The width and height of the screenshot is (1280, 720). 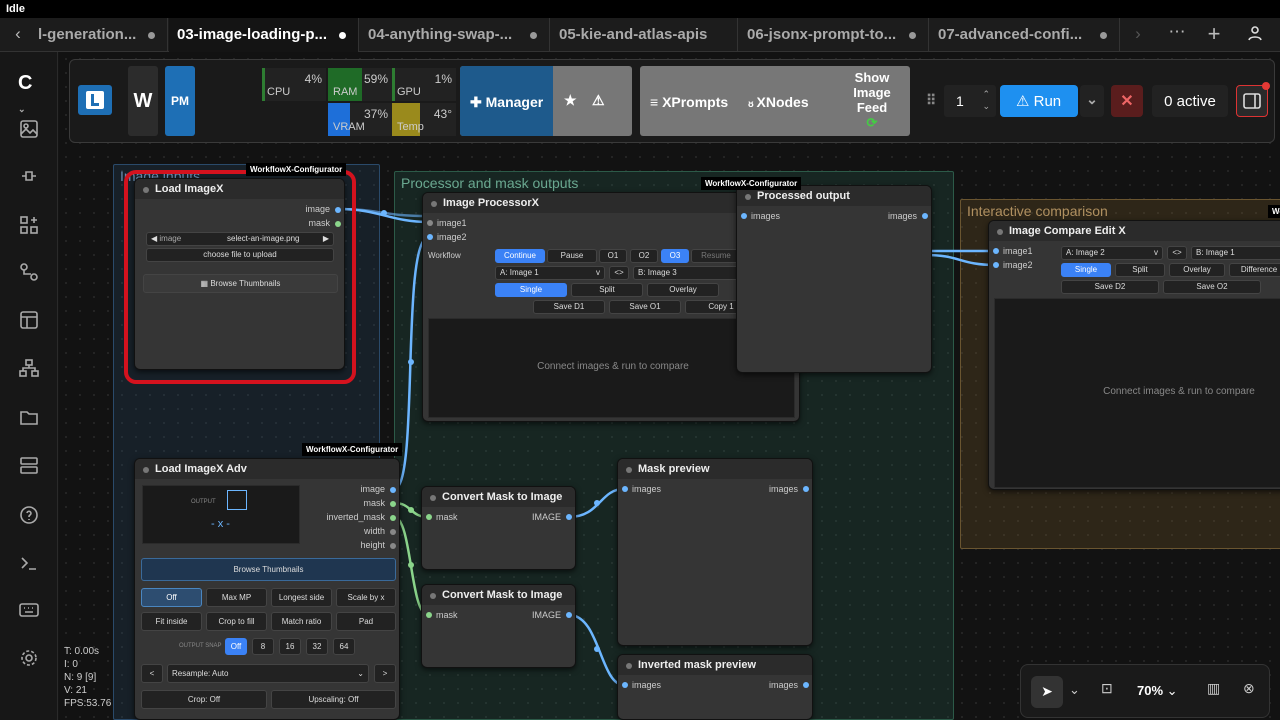 What do you see at coordinates (29, 320) in the screenshot?
I see `layout-icon` at bounding box center [29, 320].